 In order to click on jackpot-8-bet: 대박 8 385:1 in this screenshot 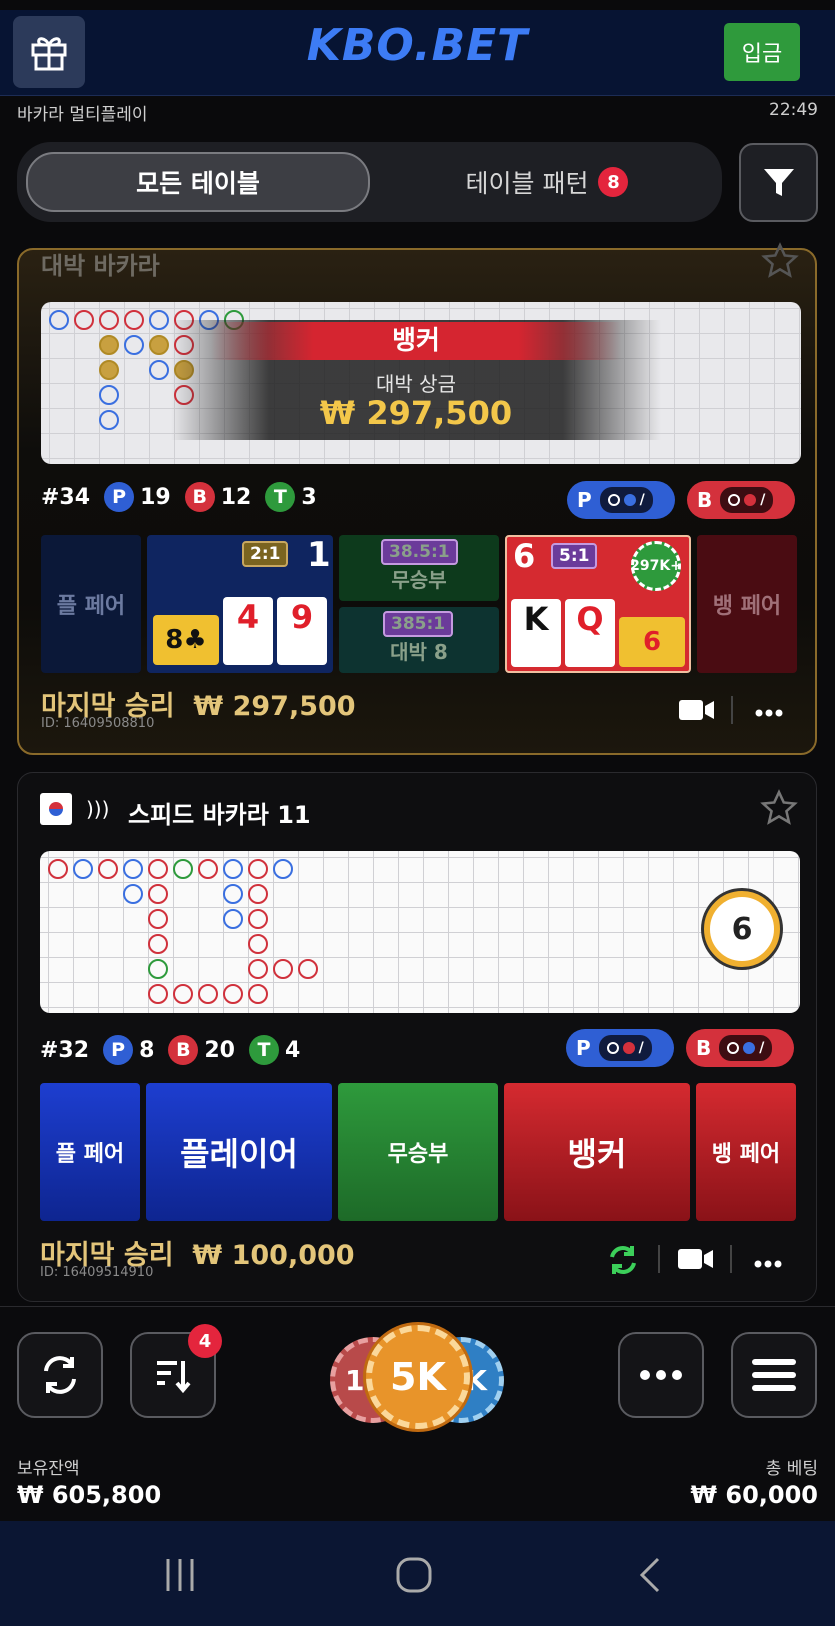, I will do `click(419, 640)`.